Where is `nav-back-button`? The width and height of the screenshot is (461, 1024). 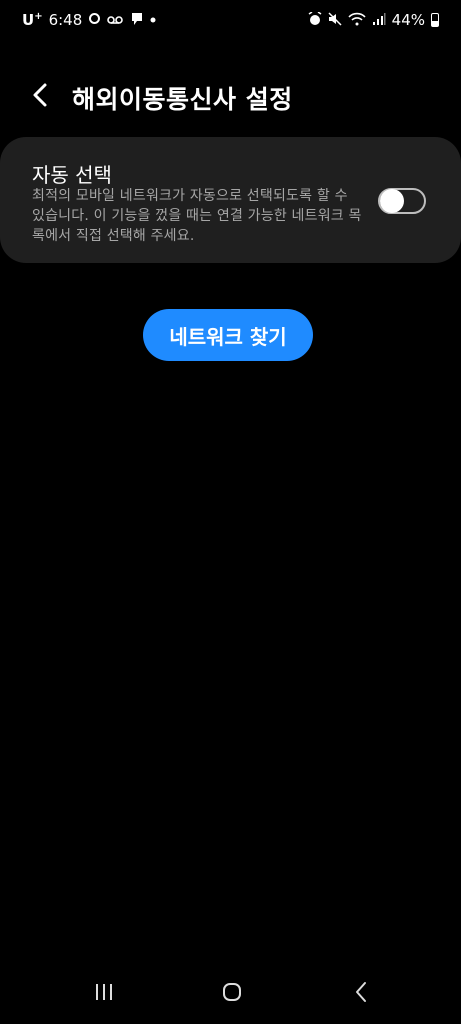 nav-back-button is located at coordinates (361, 992).